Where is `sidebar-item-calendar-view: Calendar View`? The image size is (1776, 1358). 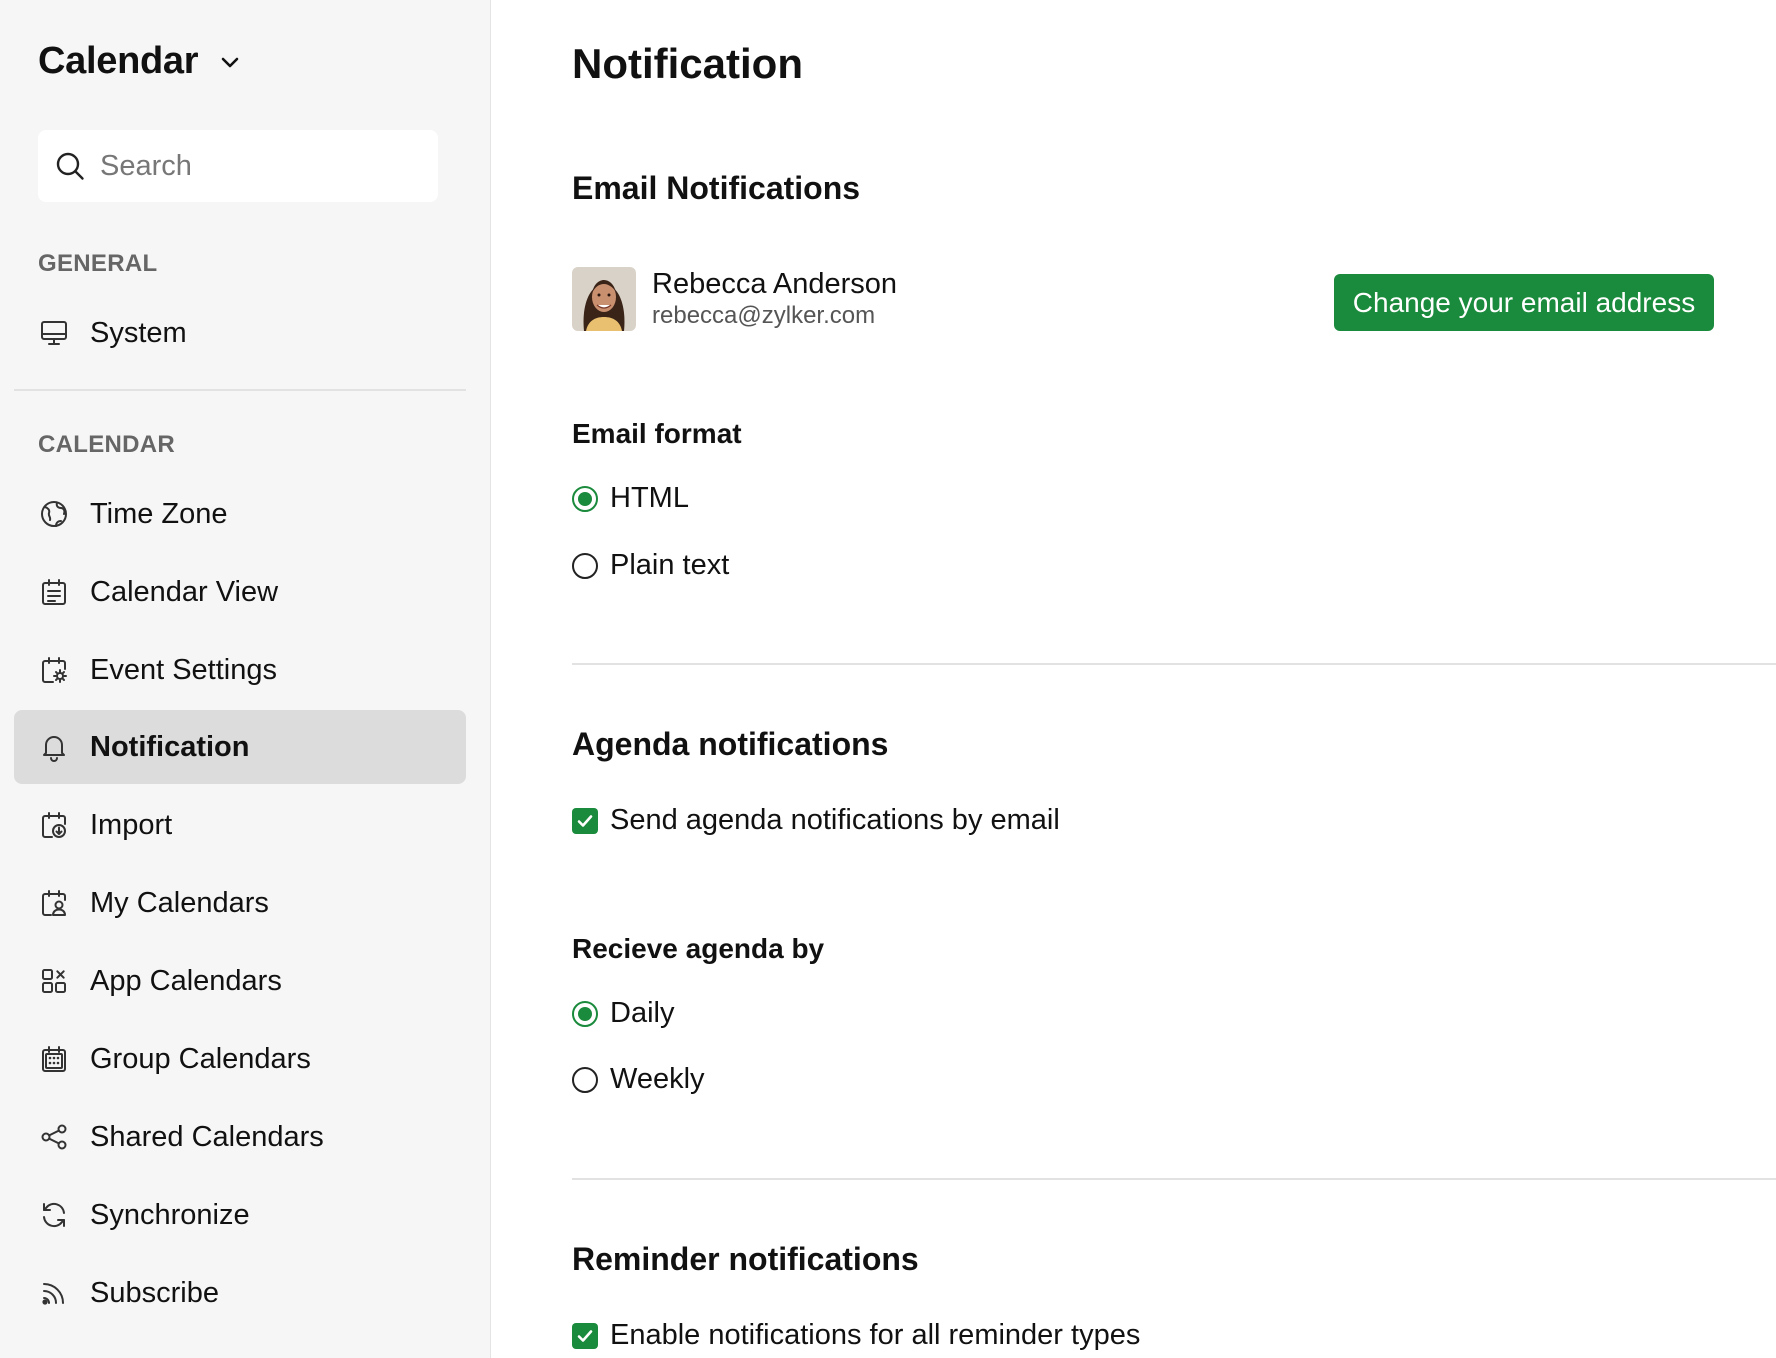
sidebar-item-calendar-view: Calendar View is located at coordinates (240, 592).